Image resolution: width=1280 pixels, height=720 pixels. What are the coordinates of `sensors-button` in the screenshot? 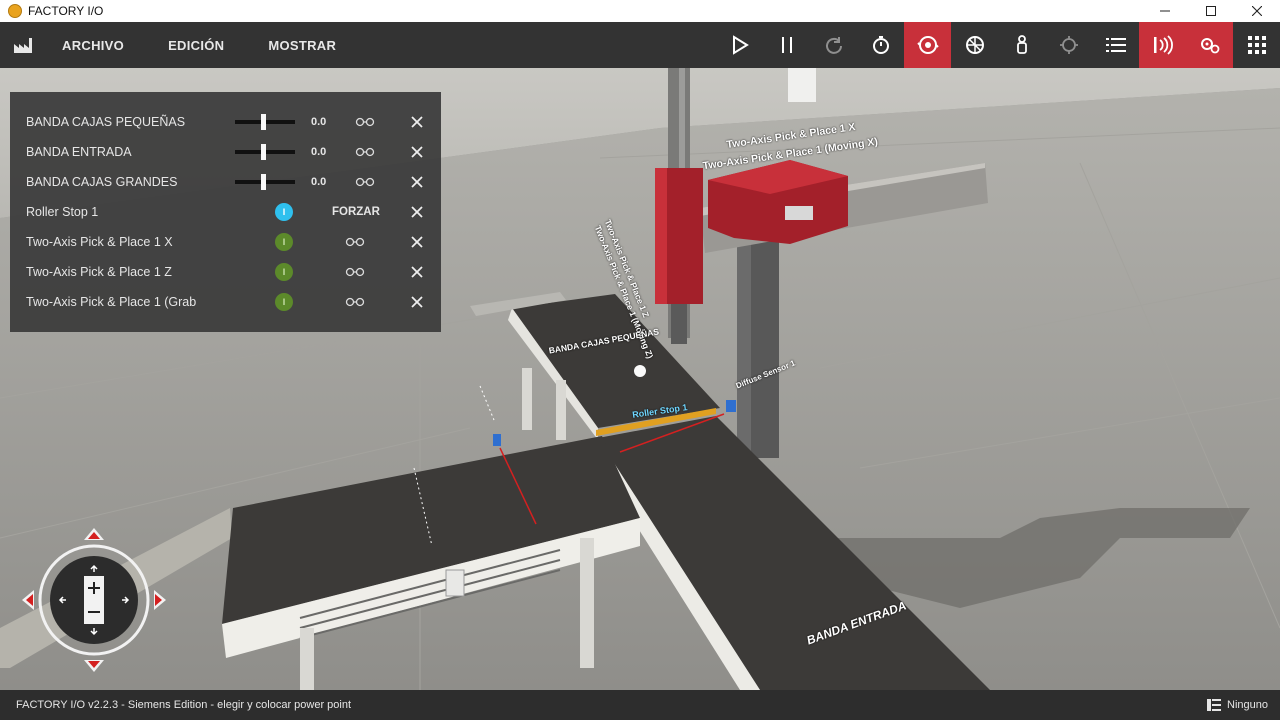 It's located at (1162, 45).